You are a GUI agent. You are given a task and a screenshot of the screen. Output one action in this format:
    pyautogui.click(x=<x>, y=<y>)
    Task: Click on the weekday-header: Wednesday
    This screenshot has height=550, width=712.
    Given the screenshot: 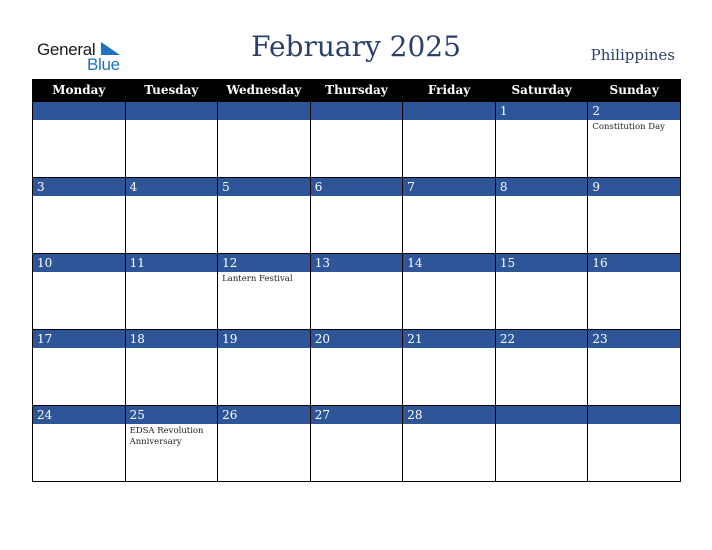 What is the action you would take?
    pyautogui.click(x=264, y=90)
    